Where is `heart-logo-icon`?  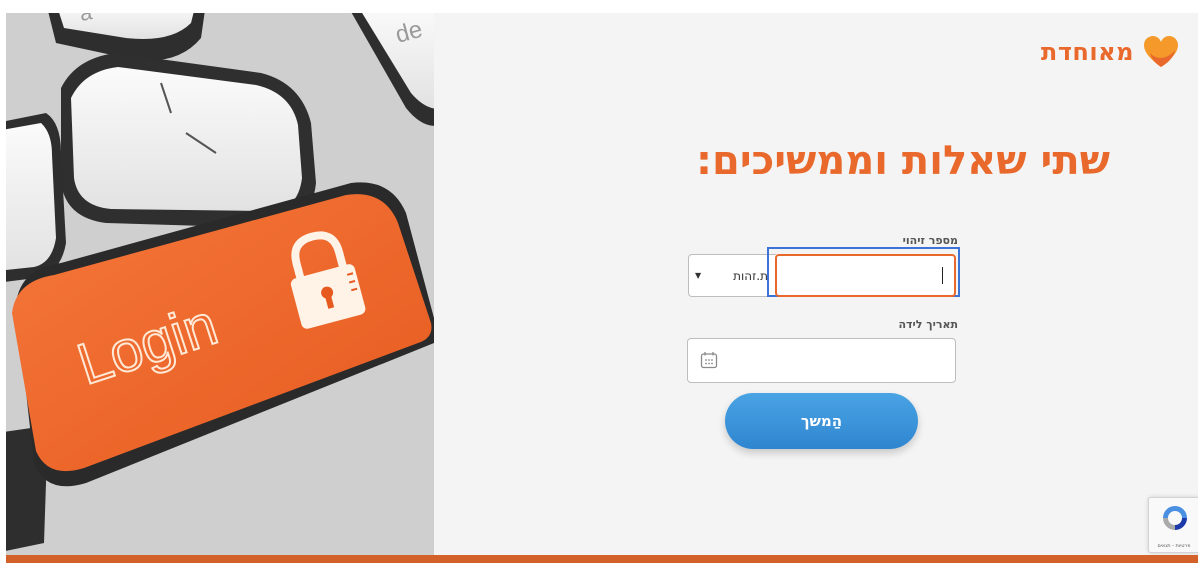 heart-logo-icon is located at coordinates (1161, 51).